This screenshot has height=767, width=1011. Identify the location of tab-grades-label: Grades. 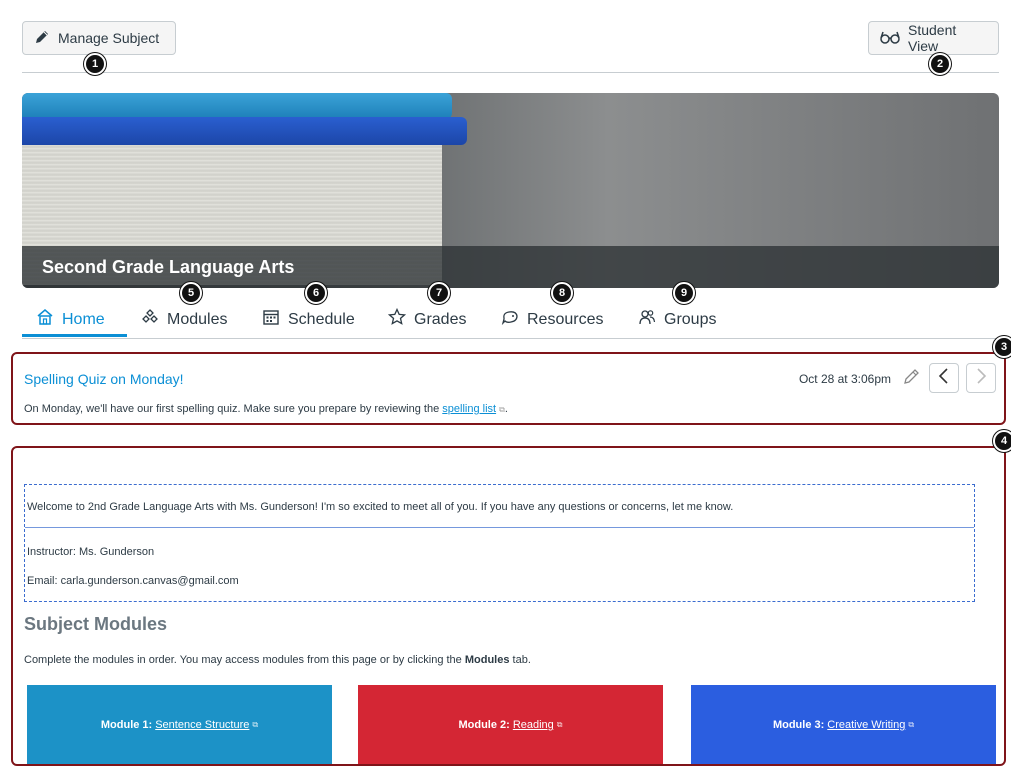
(440, 319).